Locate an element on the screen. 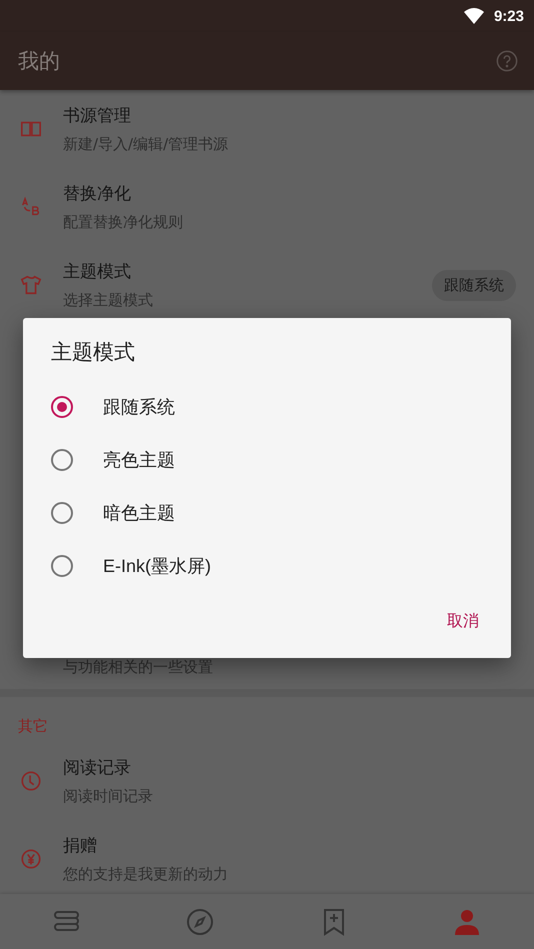 This screenshot has height=949, width=534. page-title: 我的 is located at coordinates (39, 61).